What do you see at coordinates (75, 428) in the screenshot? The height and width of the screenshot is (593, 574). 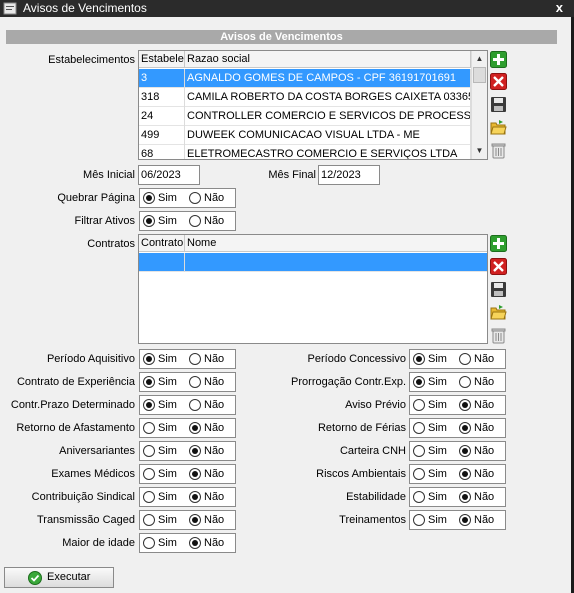 I see `retorno-de-afastamento-label: Retorno de Afastamento` at bounding box center [75, 428].